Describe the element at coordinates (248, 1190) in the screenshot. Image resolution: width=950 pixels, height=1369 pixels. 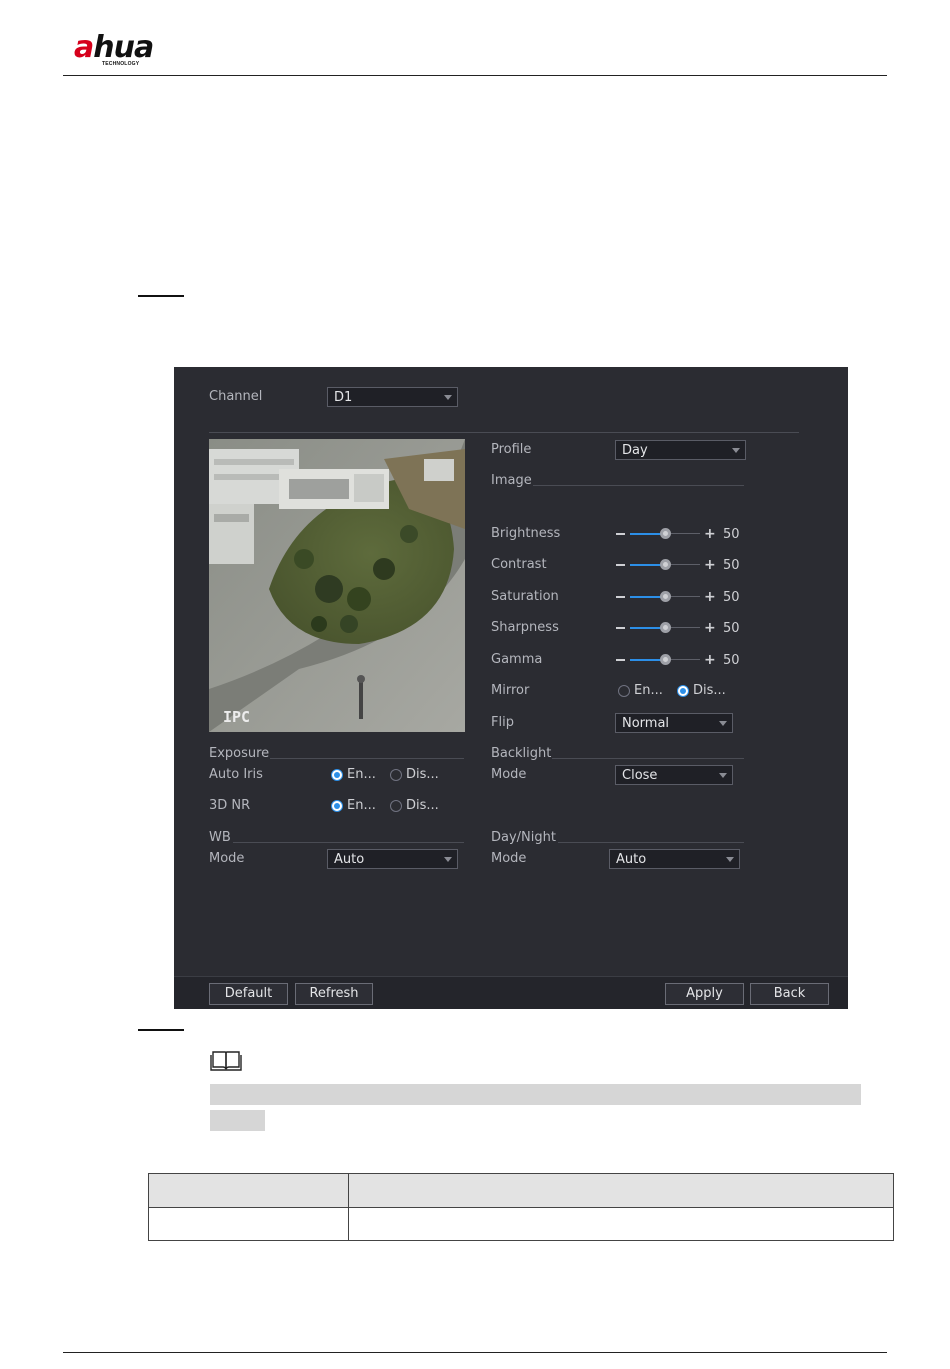
I see `table-header-cell` at that location.